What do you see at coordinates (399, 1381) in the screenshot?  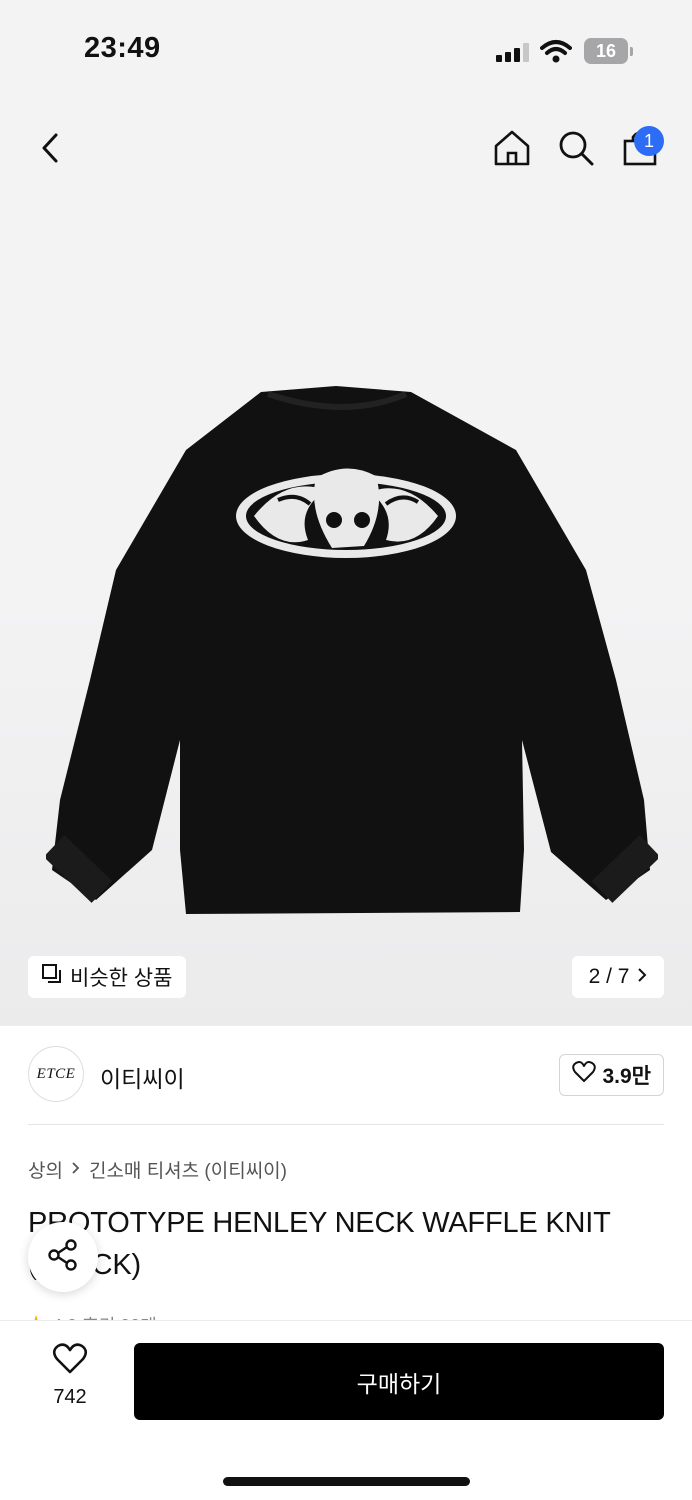 I see `buy-button: 구매하기` at bounding box center [399, 1381].